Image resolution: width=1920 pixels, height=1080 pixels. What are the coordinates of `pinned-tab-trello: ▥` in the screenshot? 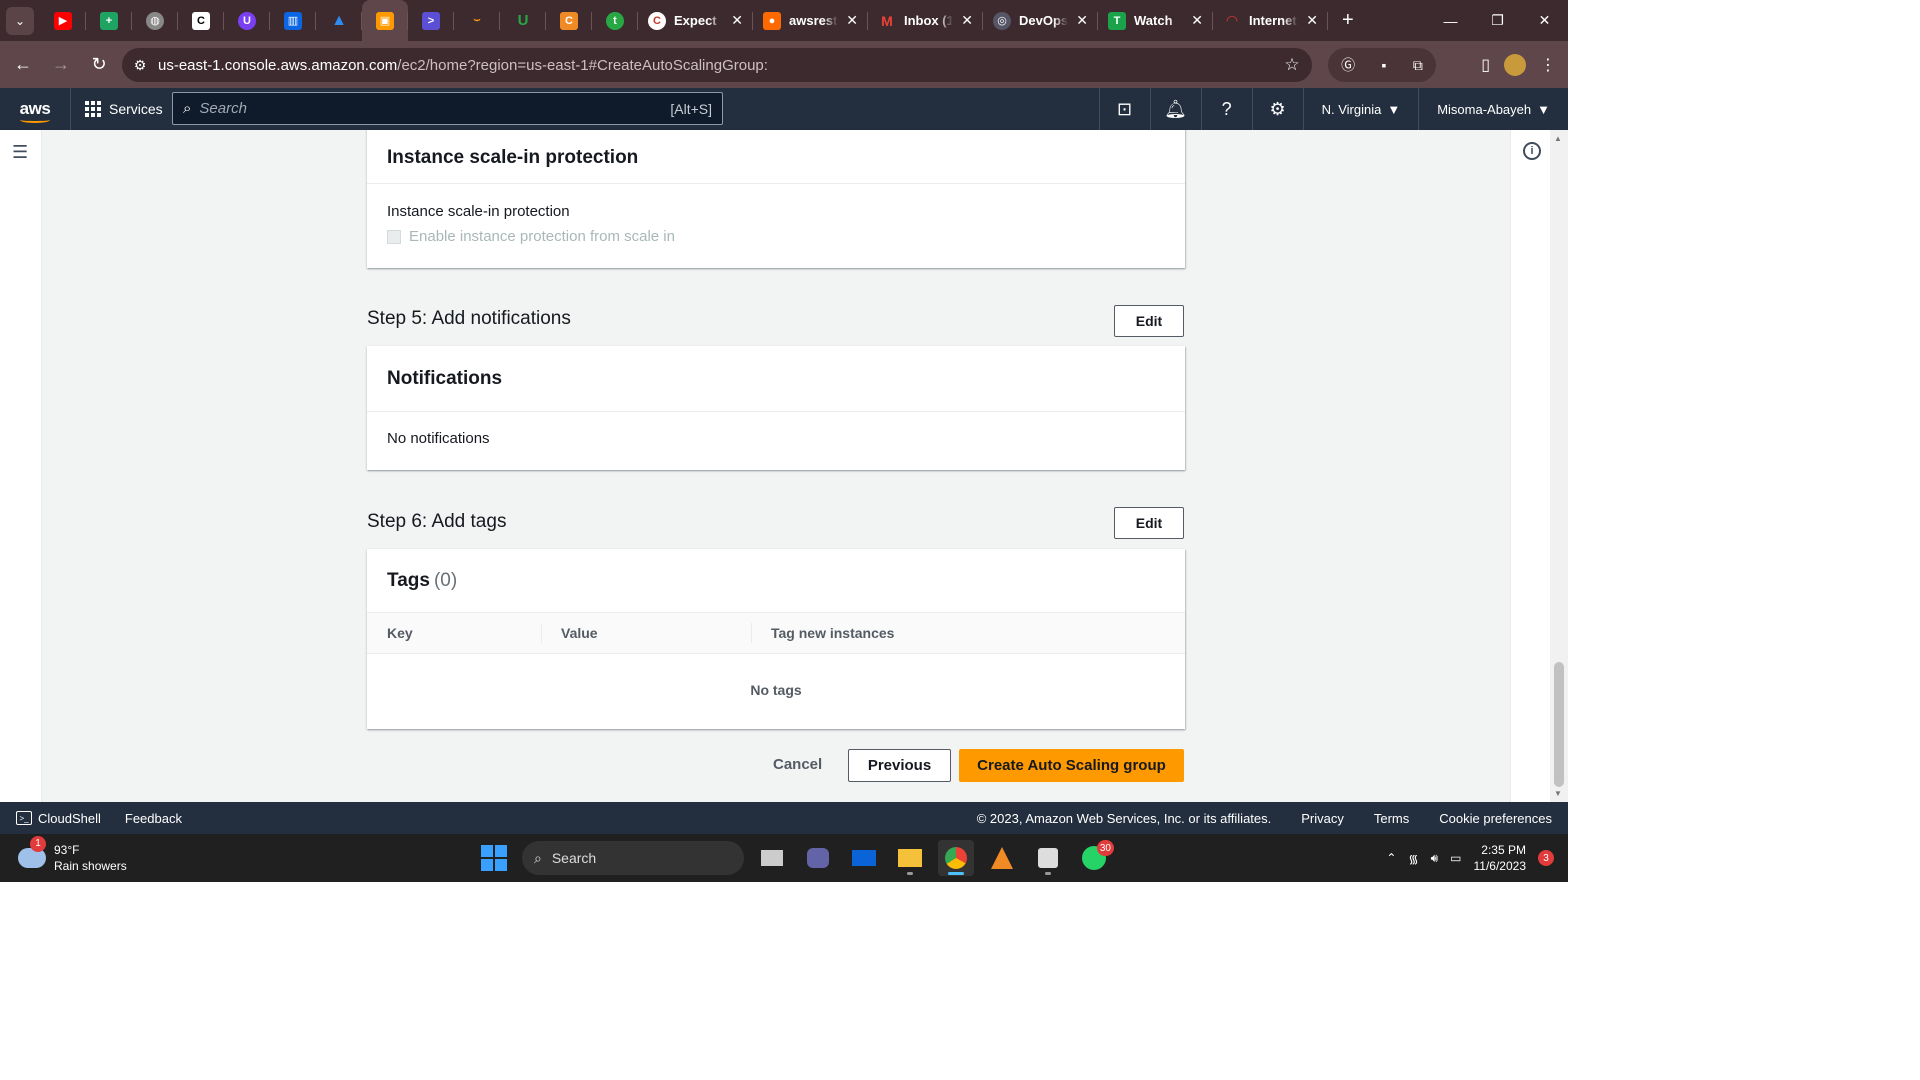 It's located at (293, 20).